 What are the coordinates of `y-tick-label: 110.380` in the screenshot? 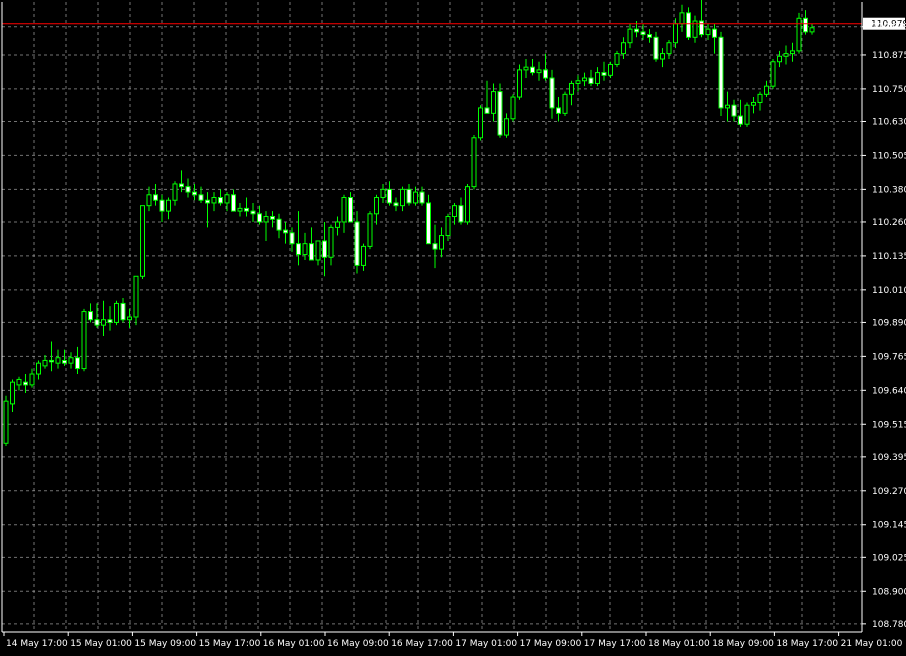 It's located at (889, 190).